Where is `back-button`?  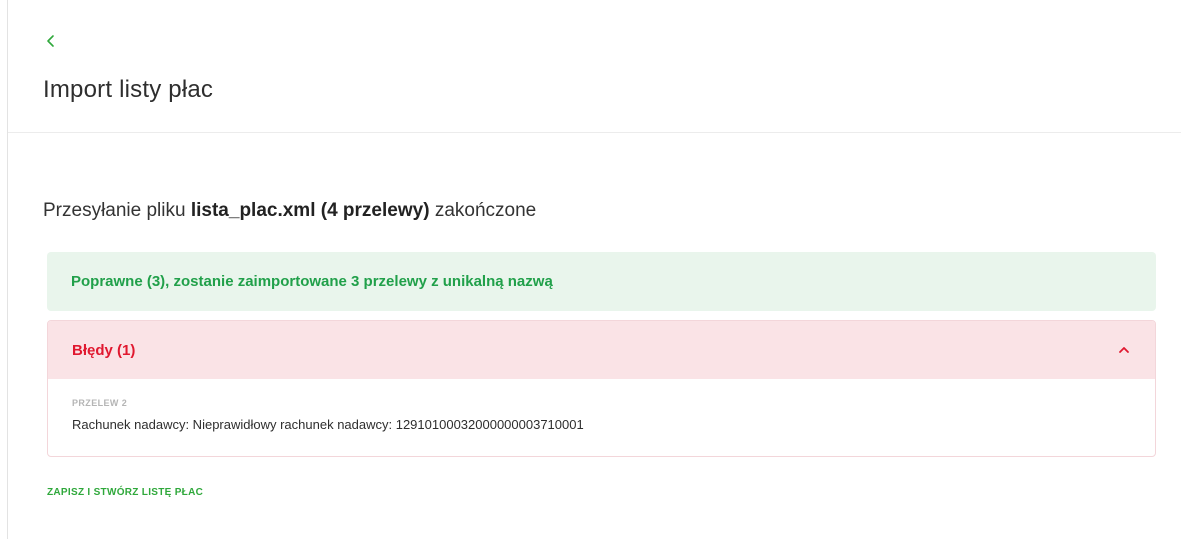 back-button is located at coordinates (51, 41).